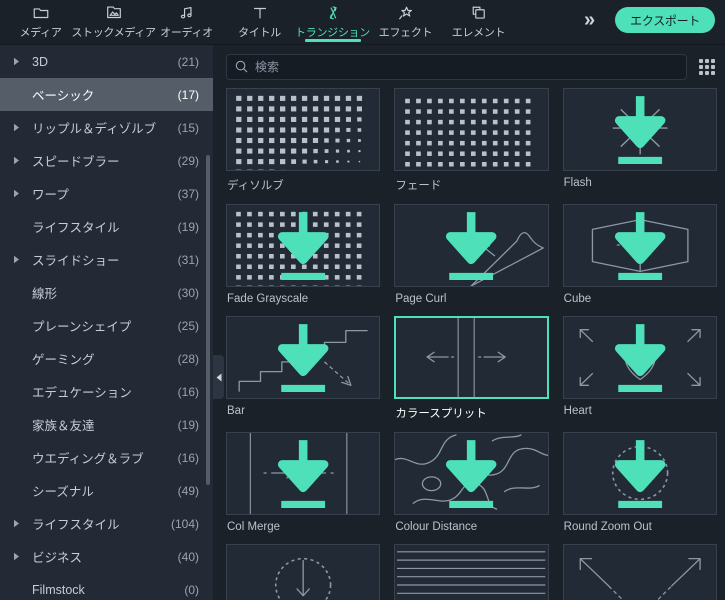  Describe the element at coordinates (106, 160) in the screenshot. I see `sidebar-item: スピードブラー (29)` at that location.